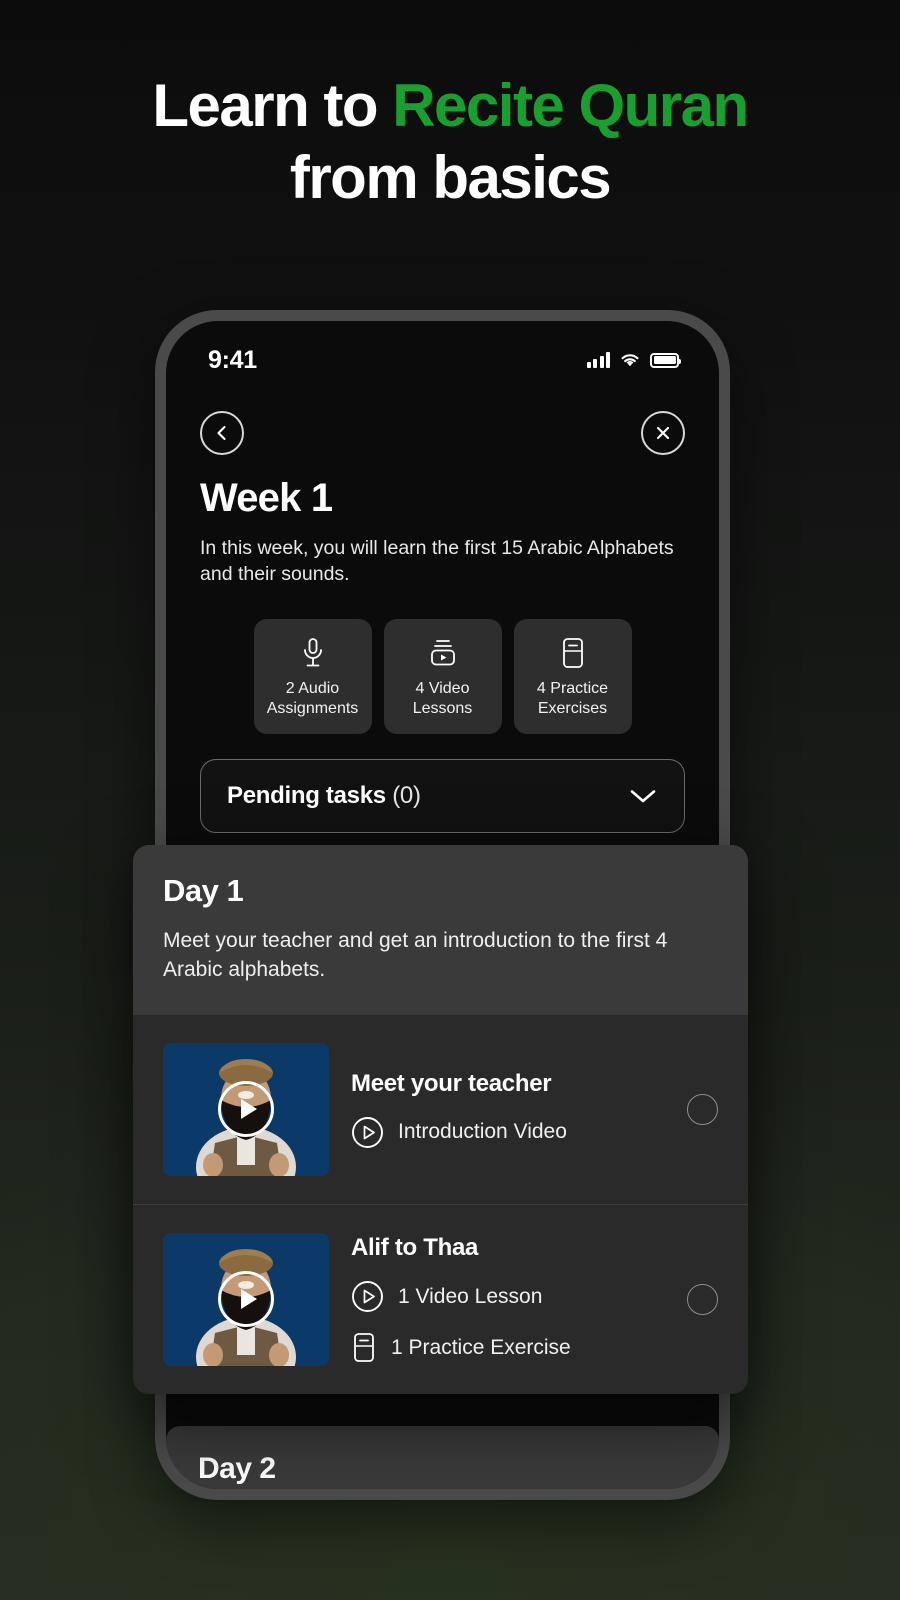 The height and width of the screenshot is (1600, 900). Describe the element at coordinates (306, 795) in the screenshot. I see `pending-tasks-text: Pending tasks` at that location.